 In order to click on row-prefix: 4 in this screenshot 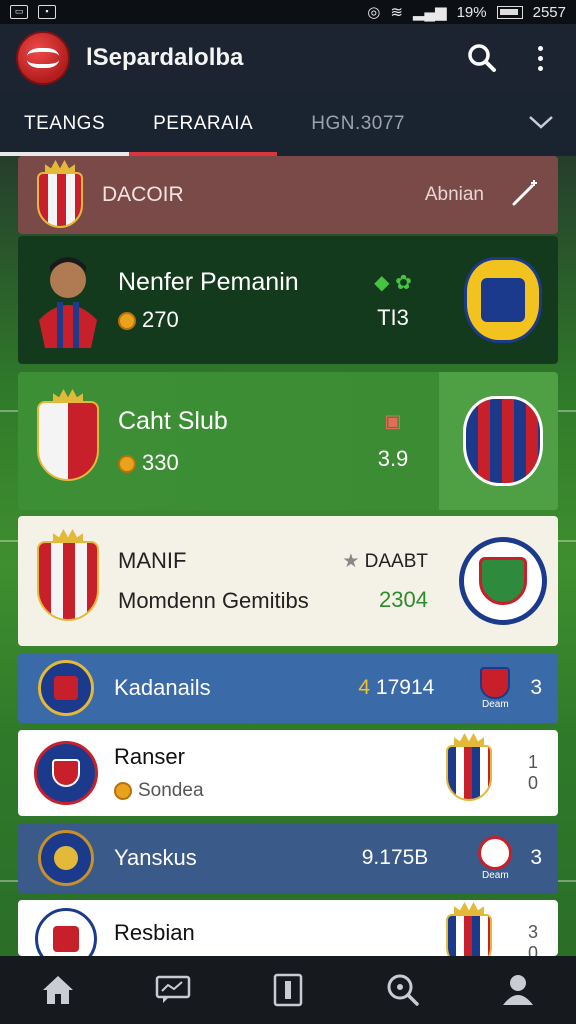, I will do `click(364, 687)`.